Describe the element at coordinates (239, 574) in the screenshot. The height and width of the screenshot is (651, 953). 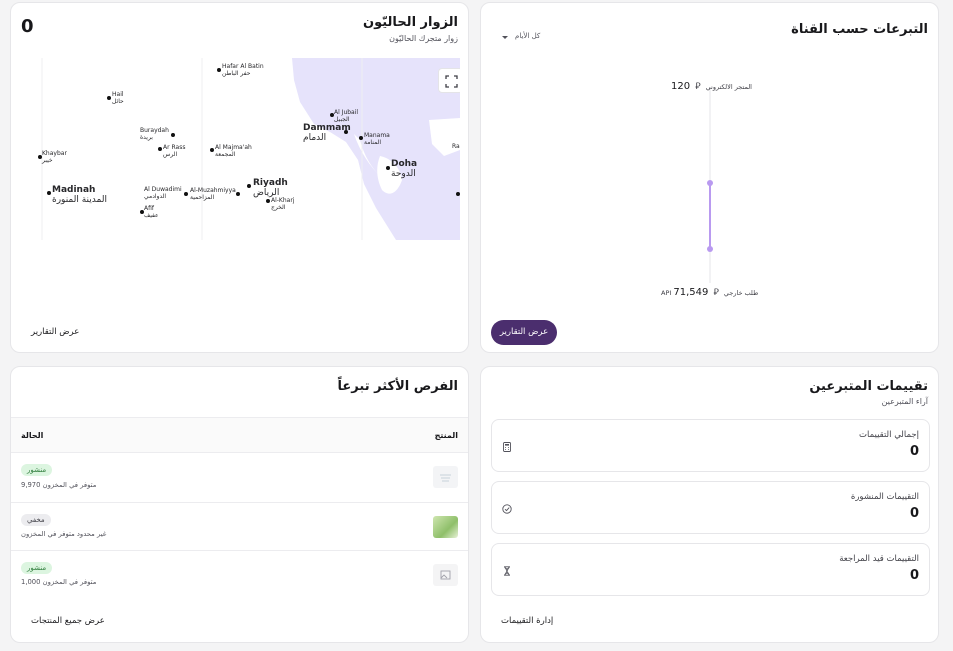
I see `table-row: منشور 1,000 متوفر في المخزون` at that location.